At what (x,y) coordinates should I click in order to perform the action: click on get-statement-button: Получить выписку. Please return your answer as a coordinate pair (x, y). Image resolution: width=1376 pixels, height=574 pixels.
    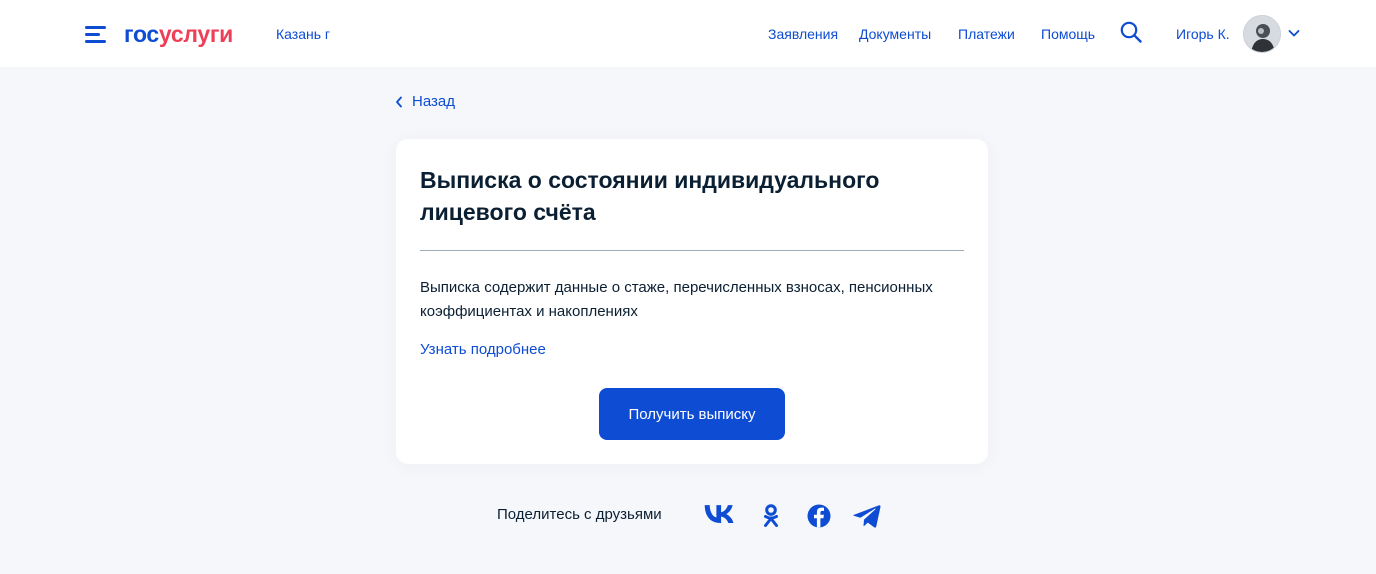
    Looking at the image, I should click on (692, 414).